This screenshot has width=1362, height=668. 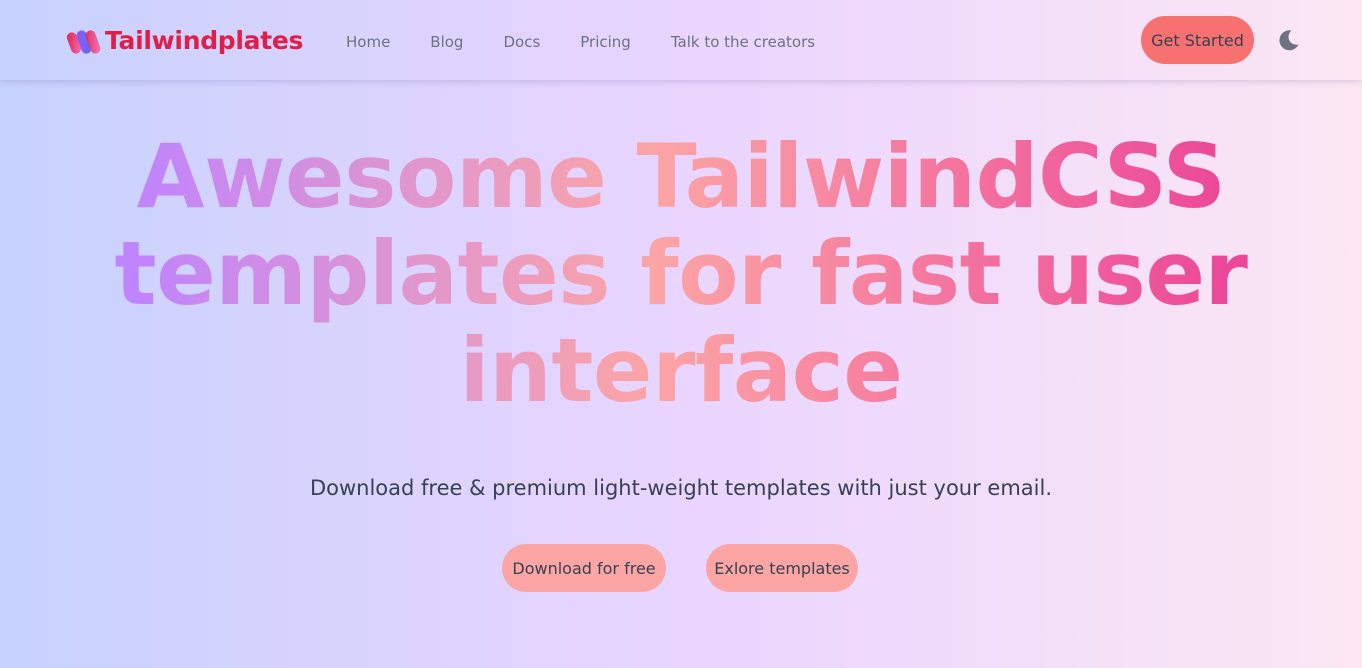 I want to click on hero-title-line-2: templates for fast user, so click(x=681, y=273).